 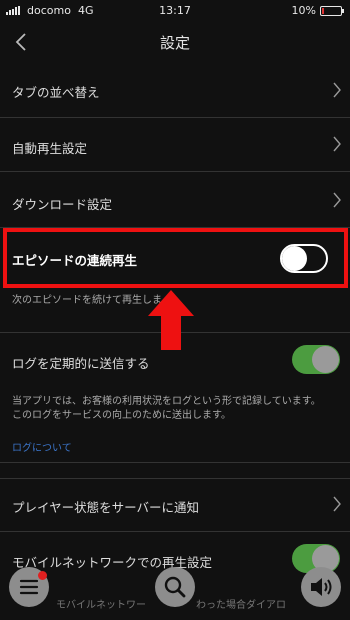 I want to click on send-logs-toggle, so click(x=316, y=359).